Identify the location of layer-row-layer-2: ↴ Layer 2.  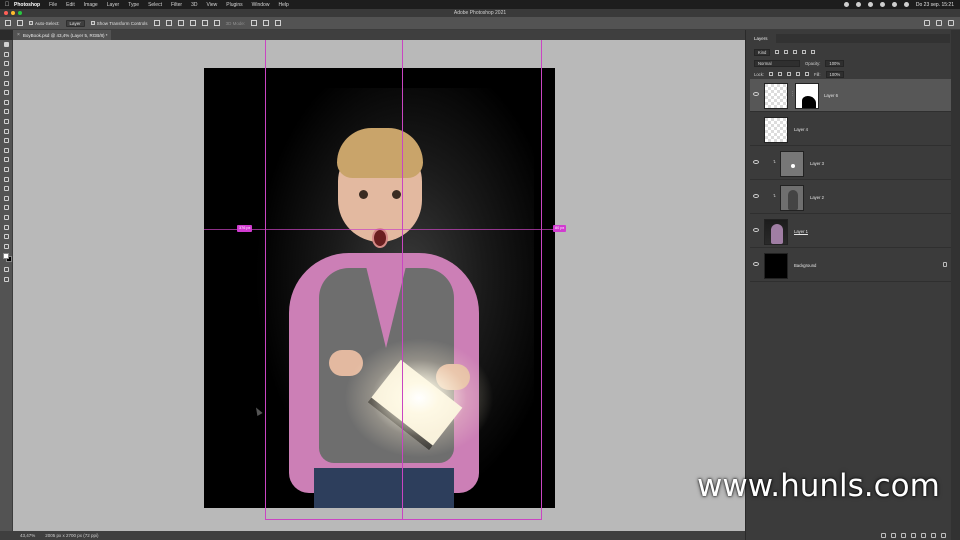
(852, 197).